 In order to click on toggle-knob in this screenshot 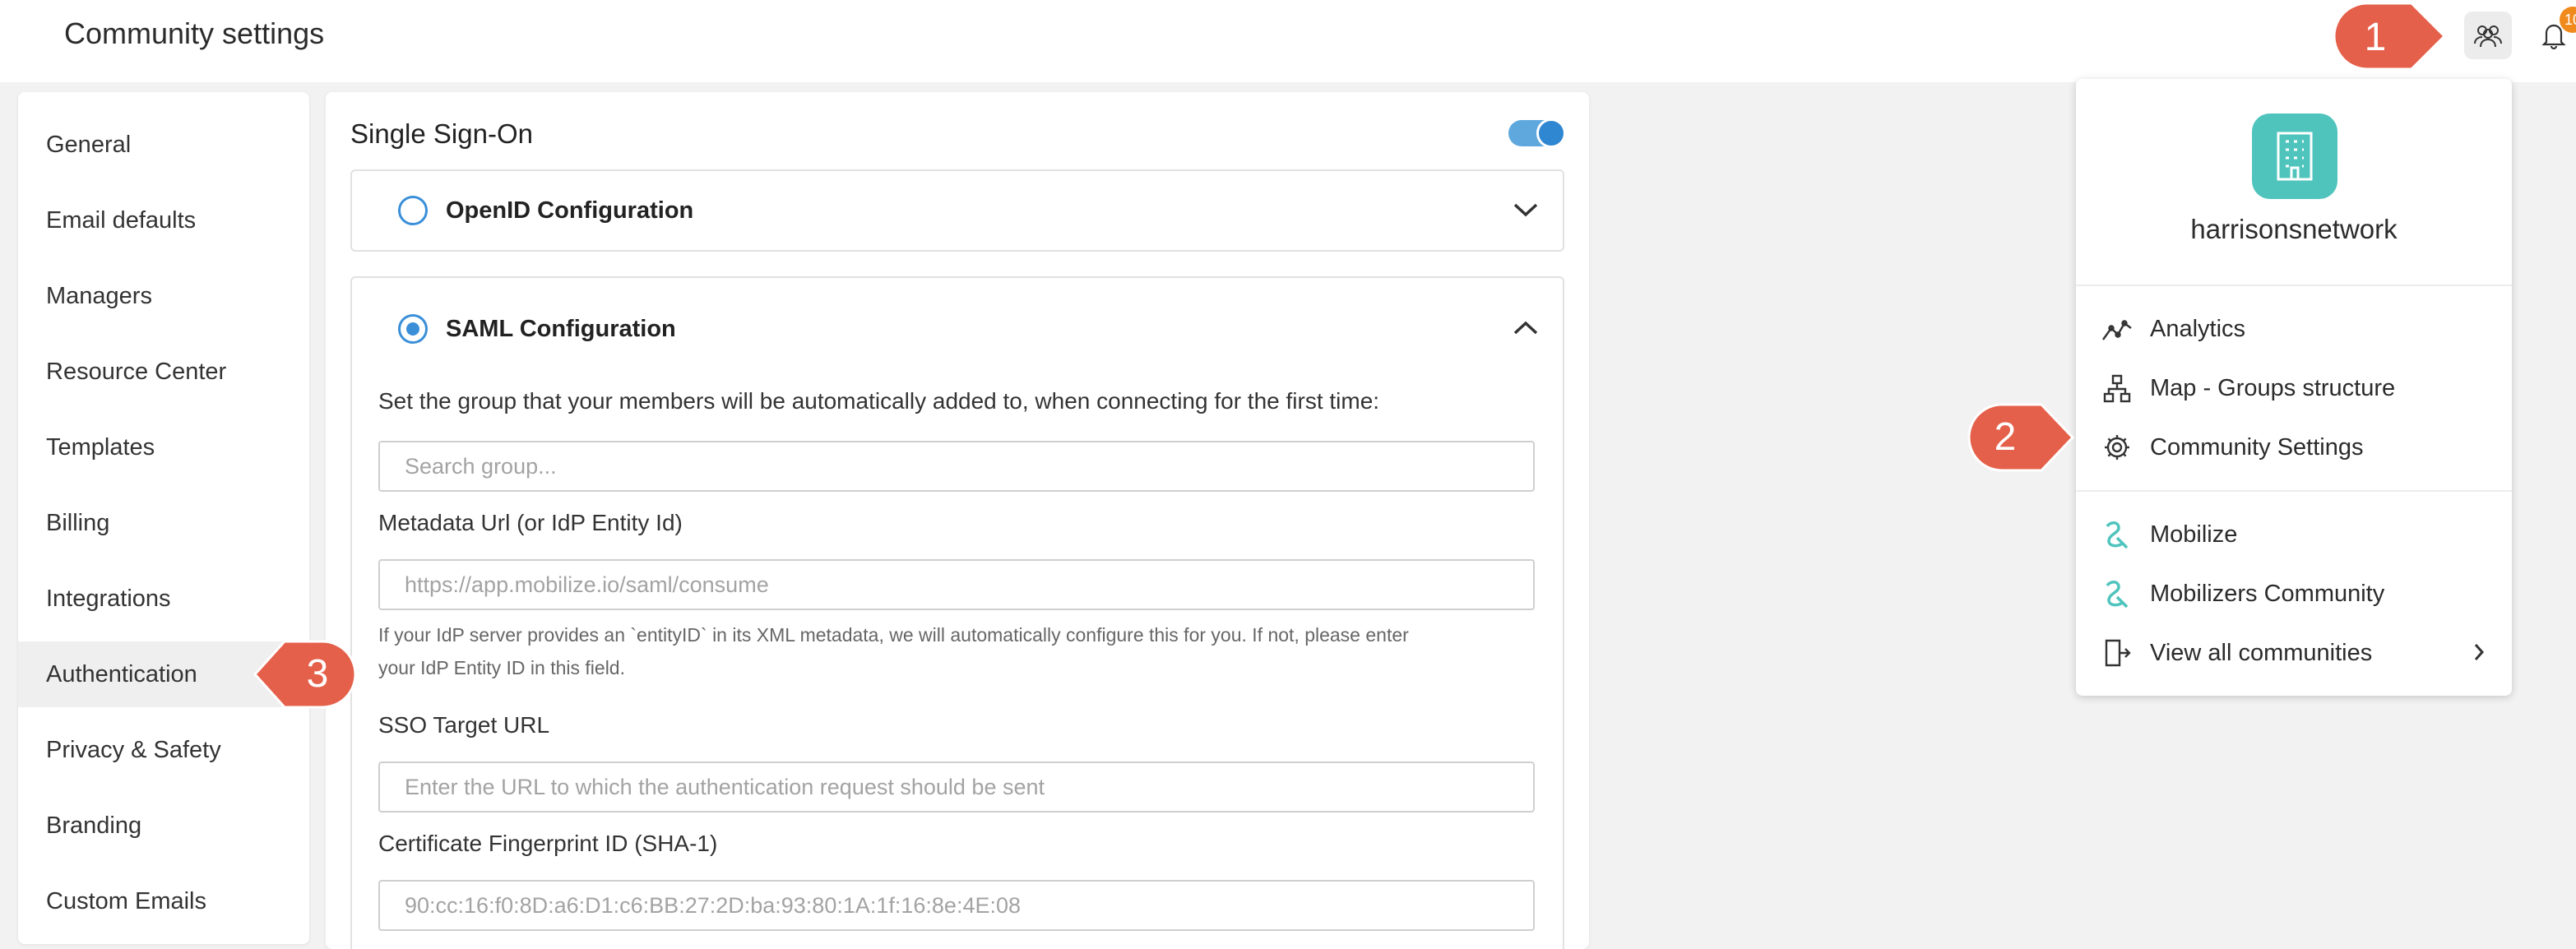, I will do `click(1551, 133)`.